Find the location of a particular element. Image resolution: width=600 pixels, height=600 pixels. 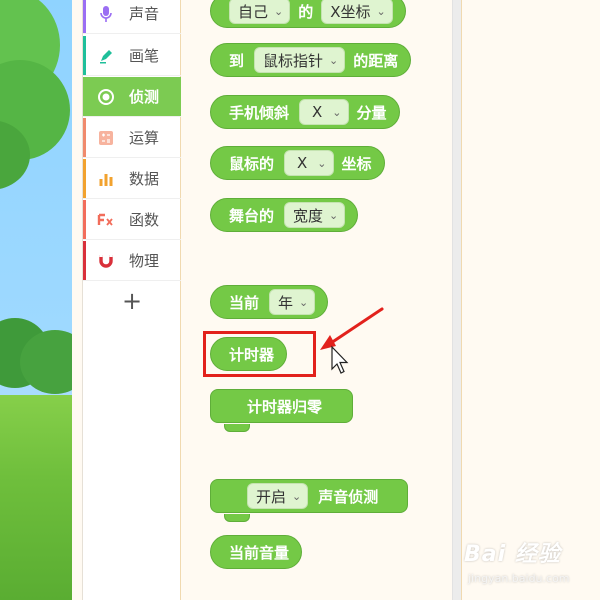

category-label: 侦测 is located at coordinates (144, 97).